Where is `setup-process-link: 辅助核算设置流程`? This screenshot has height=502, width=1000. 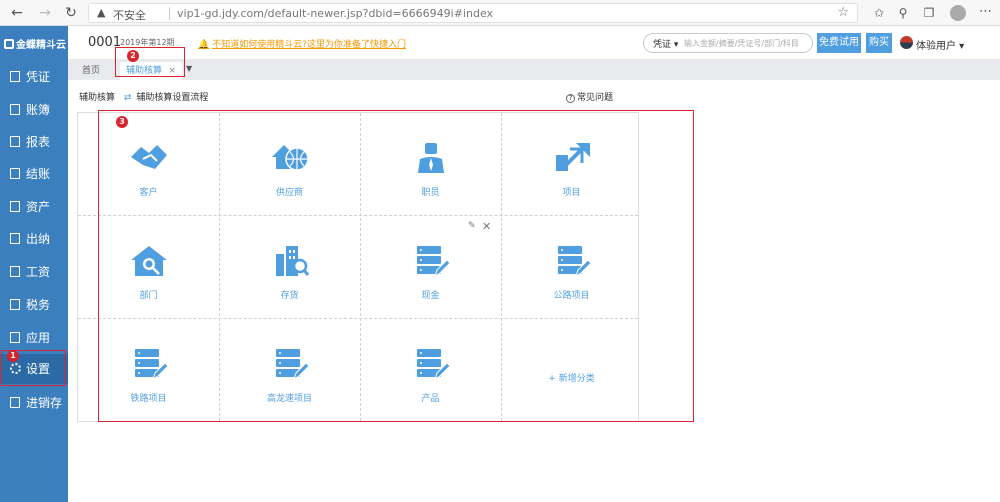 setup-process-link: 辅助核算设置流程 is located at coordinates (172, 98).